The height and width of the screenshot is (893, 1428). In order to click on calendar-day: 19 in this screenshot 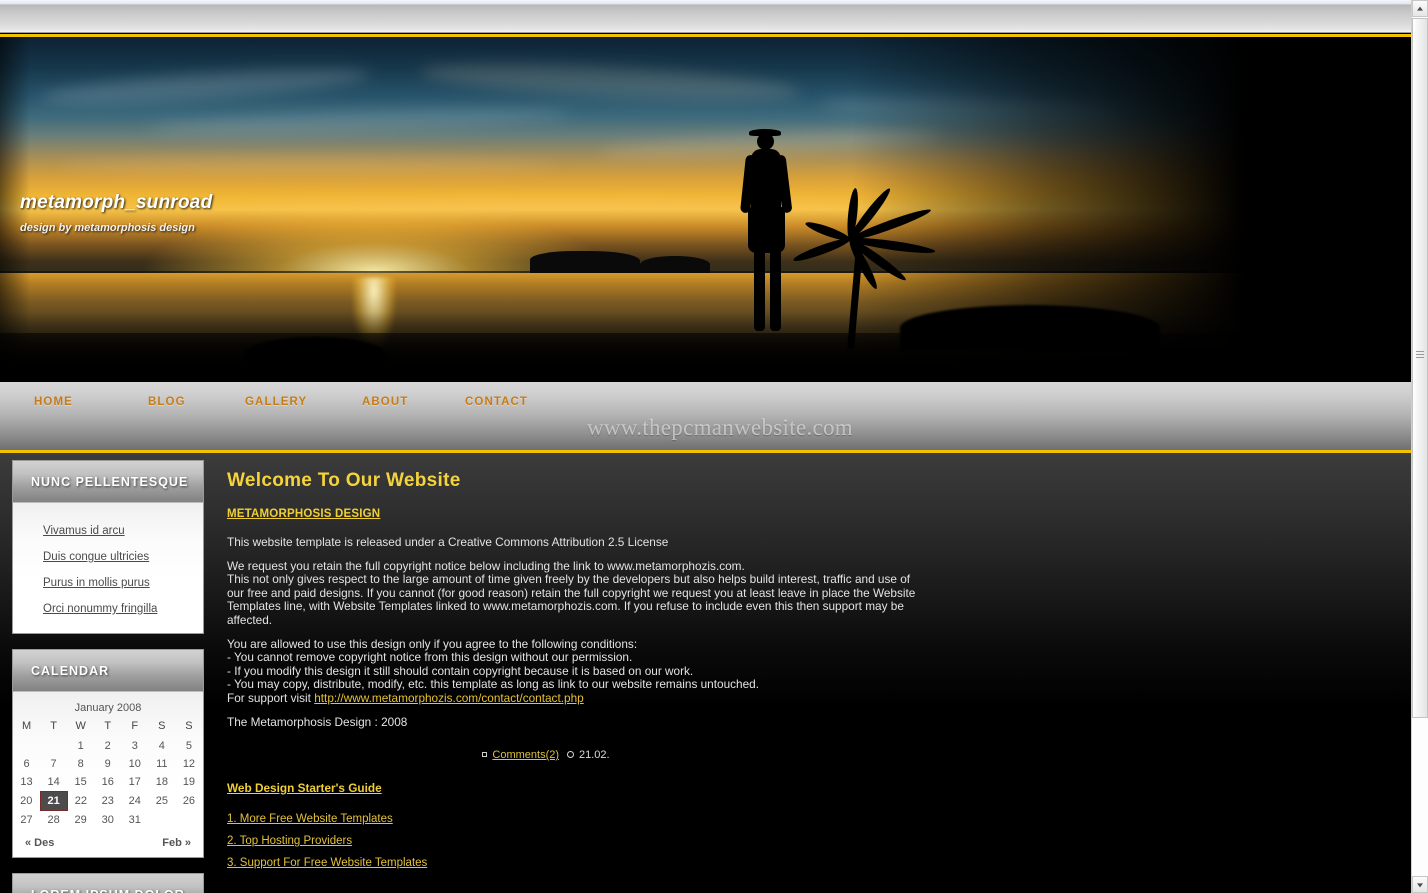, I will do `click(188, 782)`.